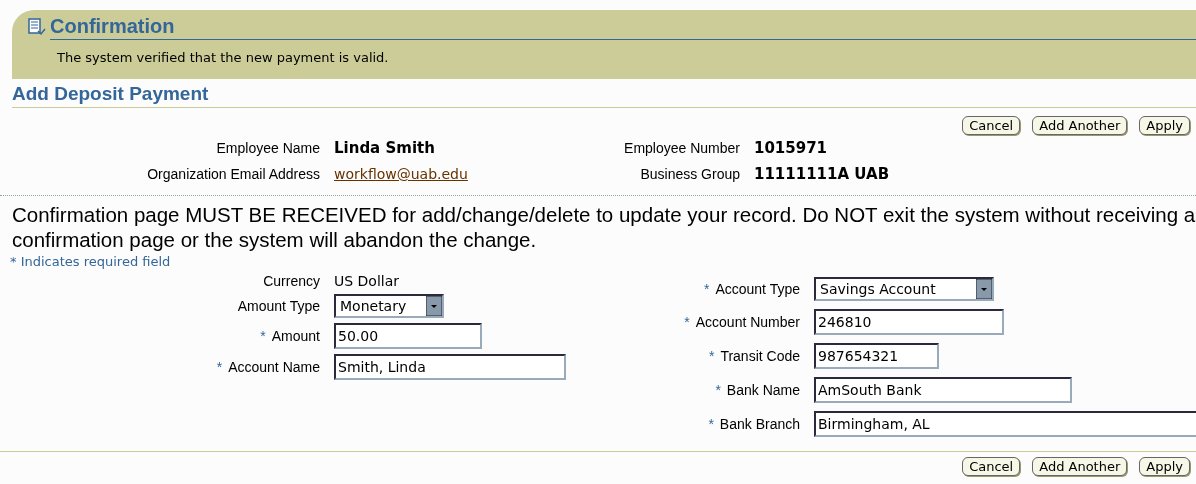  Describe the element at coordinates (267, 148) in the screenshot. I see `field-label: Employee Name` at that location.